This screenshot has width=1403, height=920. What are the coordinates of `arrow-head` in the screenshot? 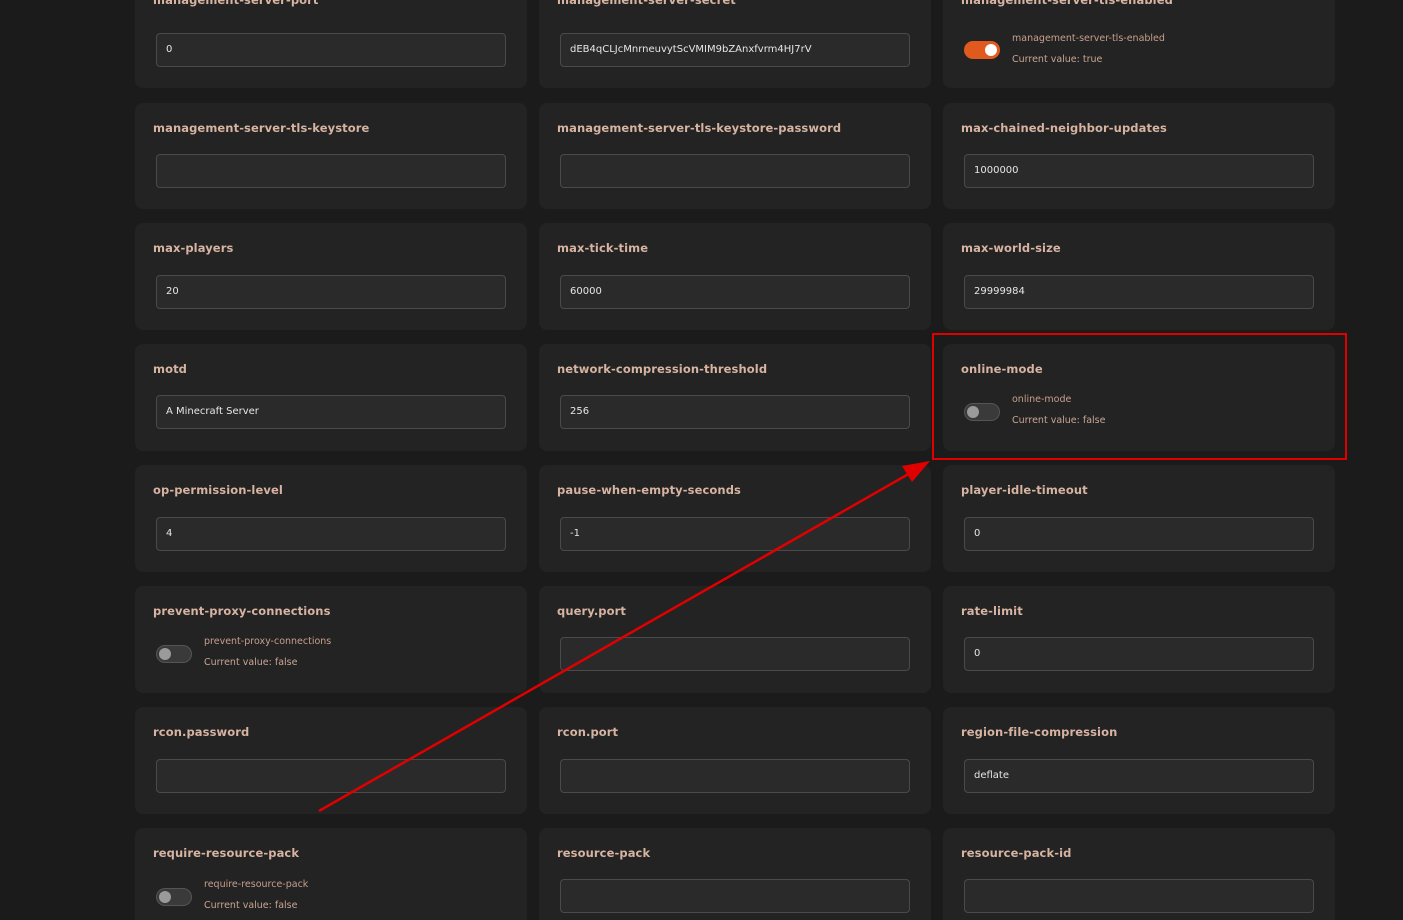 It's located at (916, 471).